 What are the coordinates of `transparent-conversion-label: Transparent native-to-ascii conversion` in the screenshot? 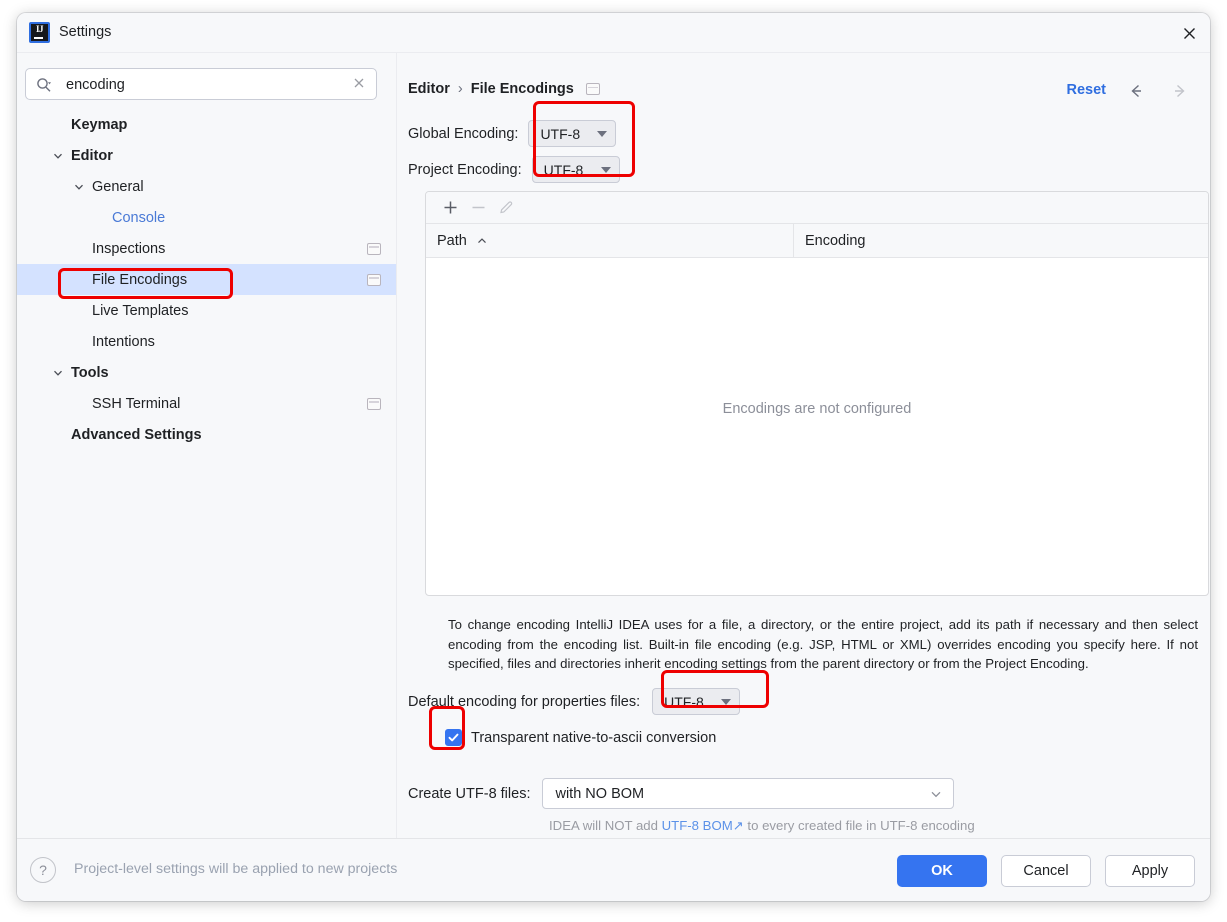 It's located at (594, 737).